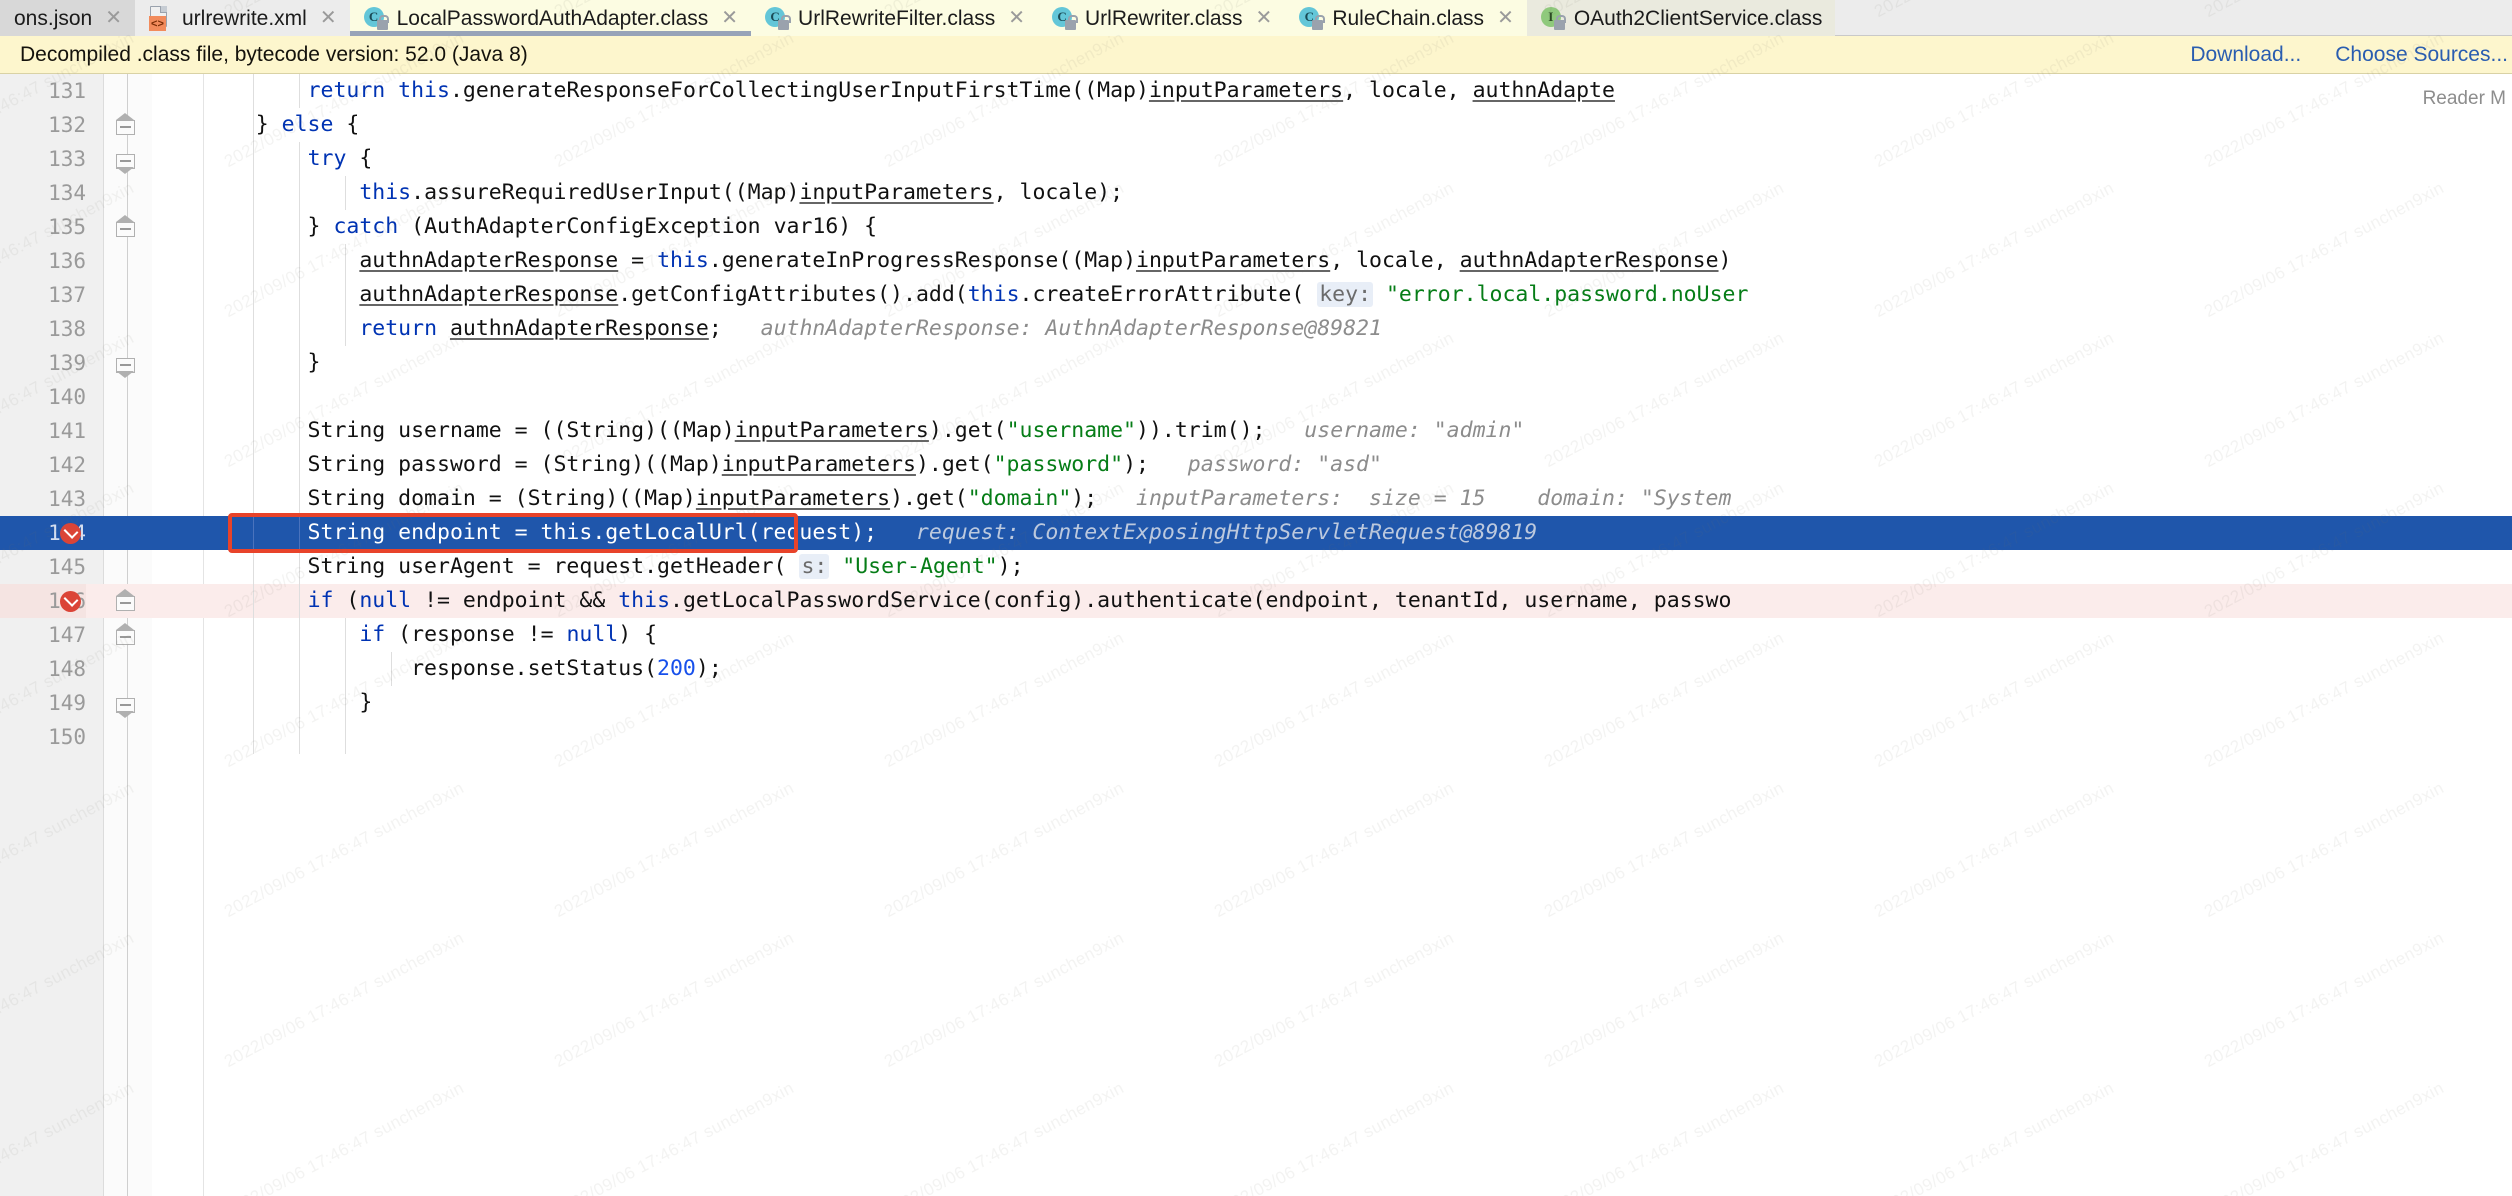  Describe the element at coordinates (1256, 363) in the screenshot. I see `code-line-139: 139 }` at that location.